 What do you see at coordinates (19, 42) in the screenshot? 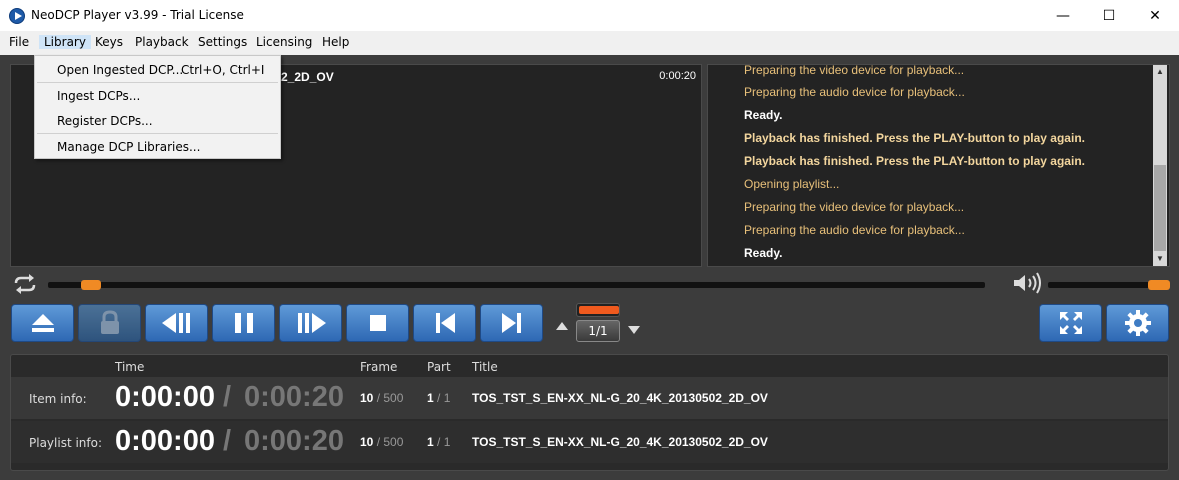
I see `menu-file: File` at bounding box center [19, 42].